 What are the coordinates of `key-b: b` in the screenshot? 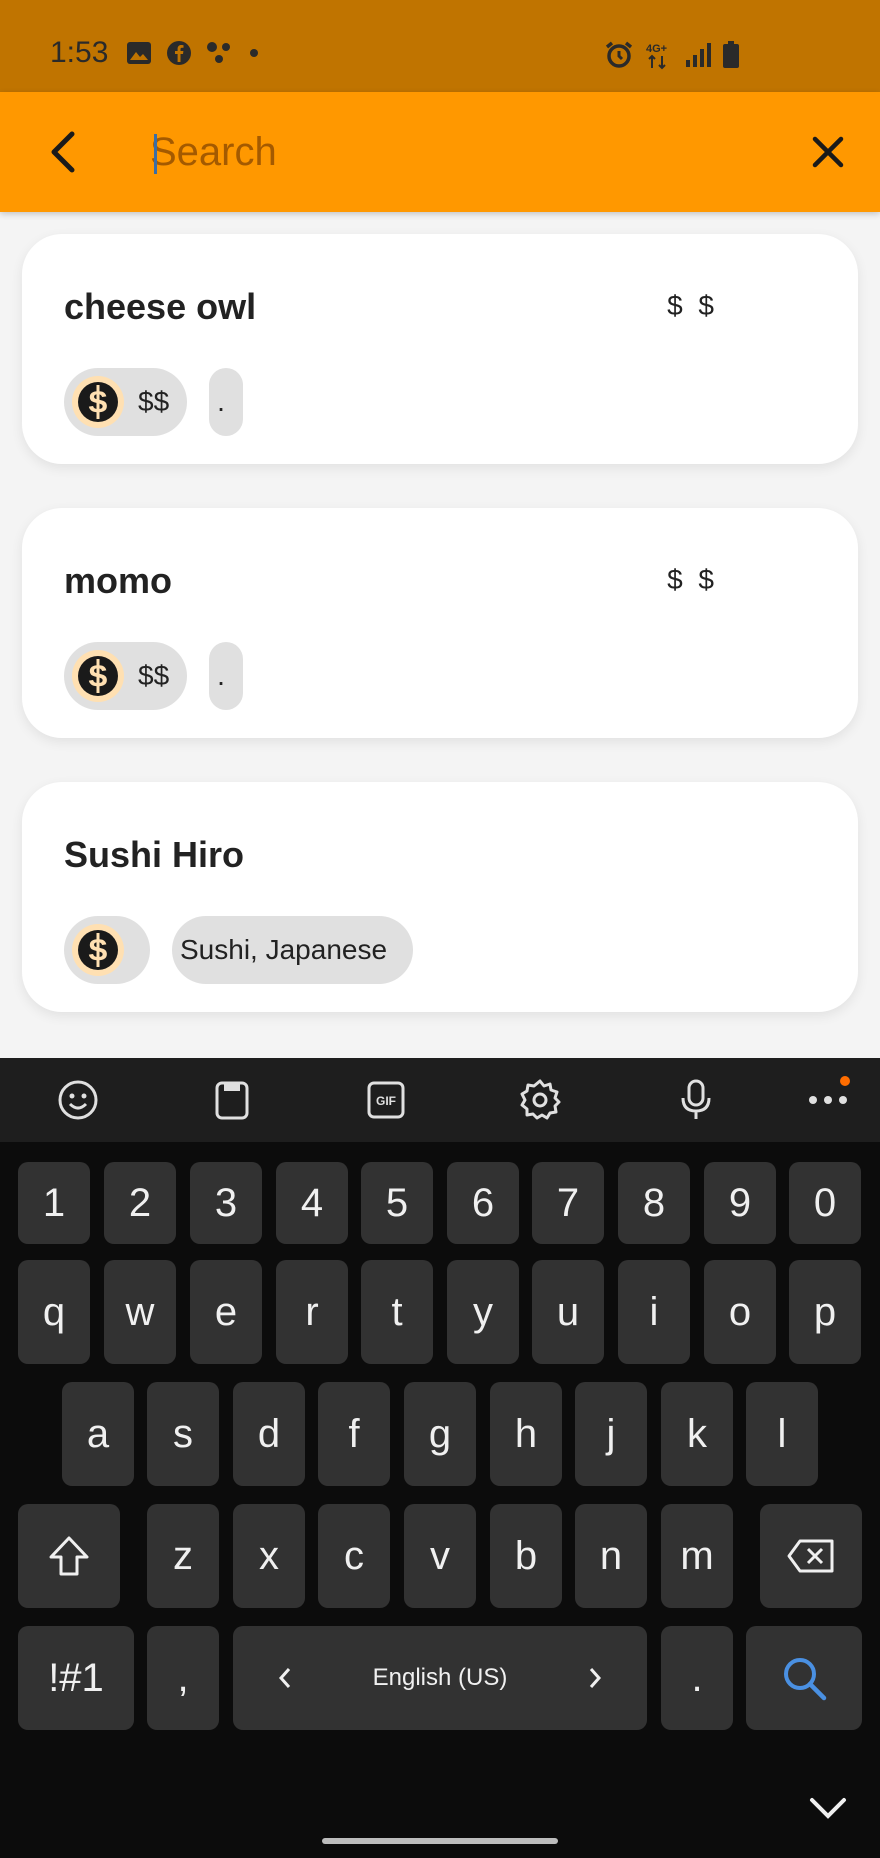 It's located at (526, 1556).